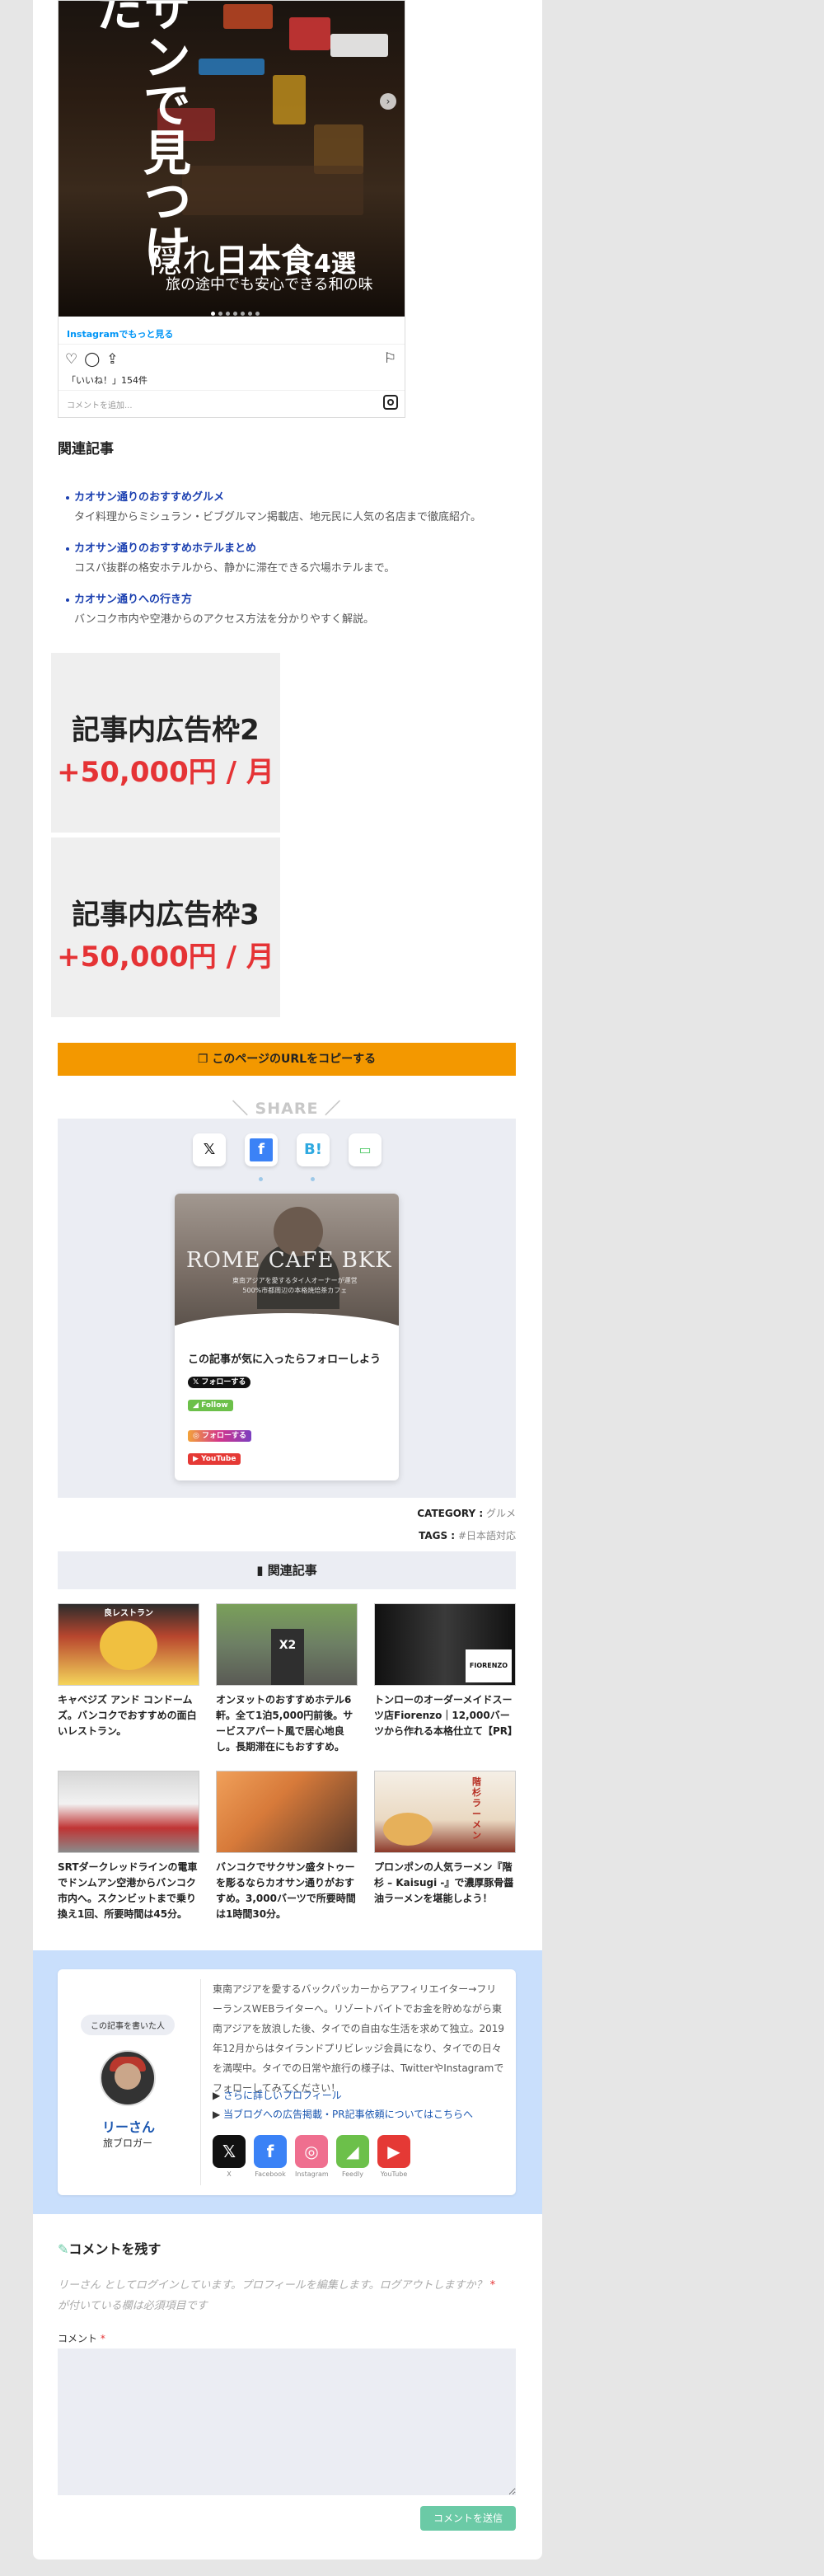  Describe the element at coordinates (210, 1406) in the screenshot. I see `follow-feedly-button: ◢ Follow` at that location.